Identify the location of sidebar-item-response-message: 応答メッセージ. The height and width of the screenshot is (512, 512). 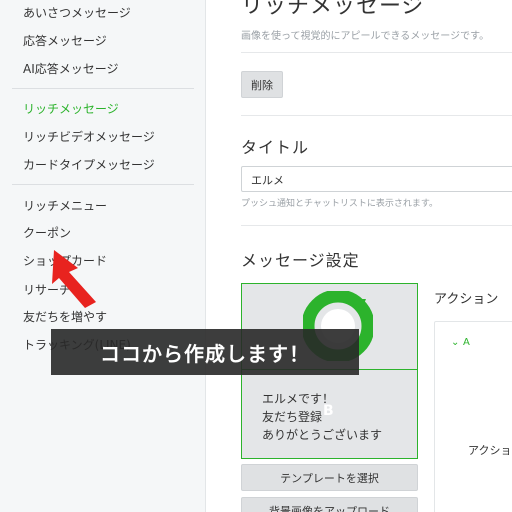
(65, 40).